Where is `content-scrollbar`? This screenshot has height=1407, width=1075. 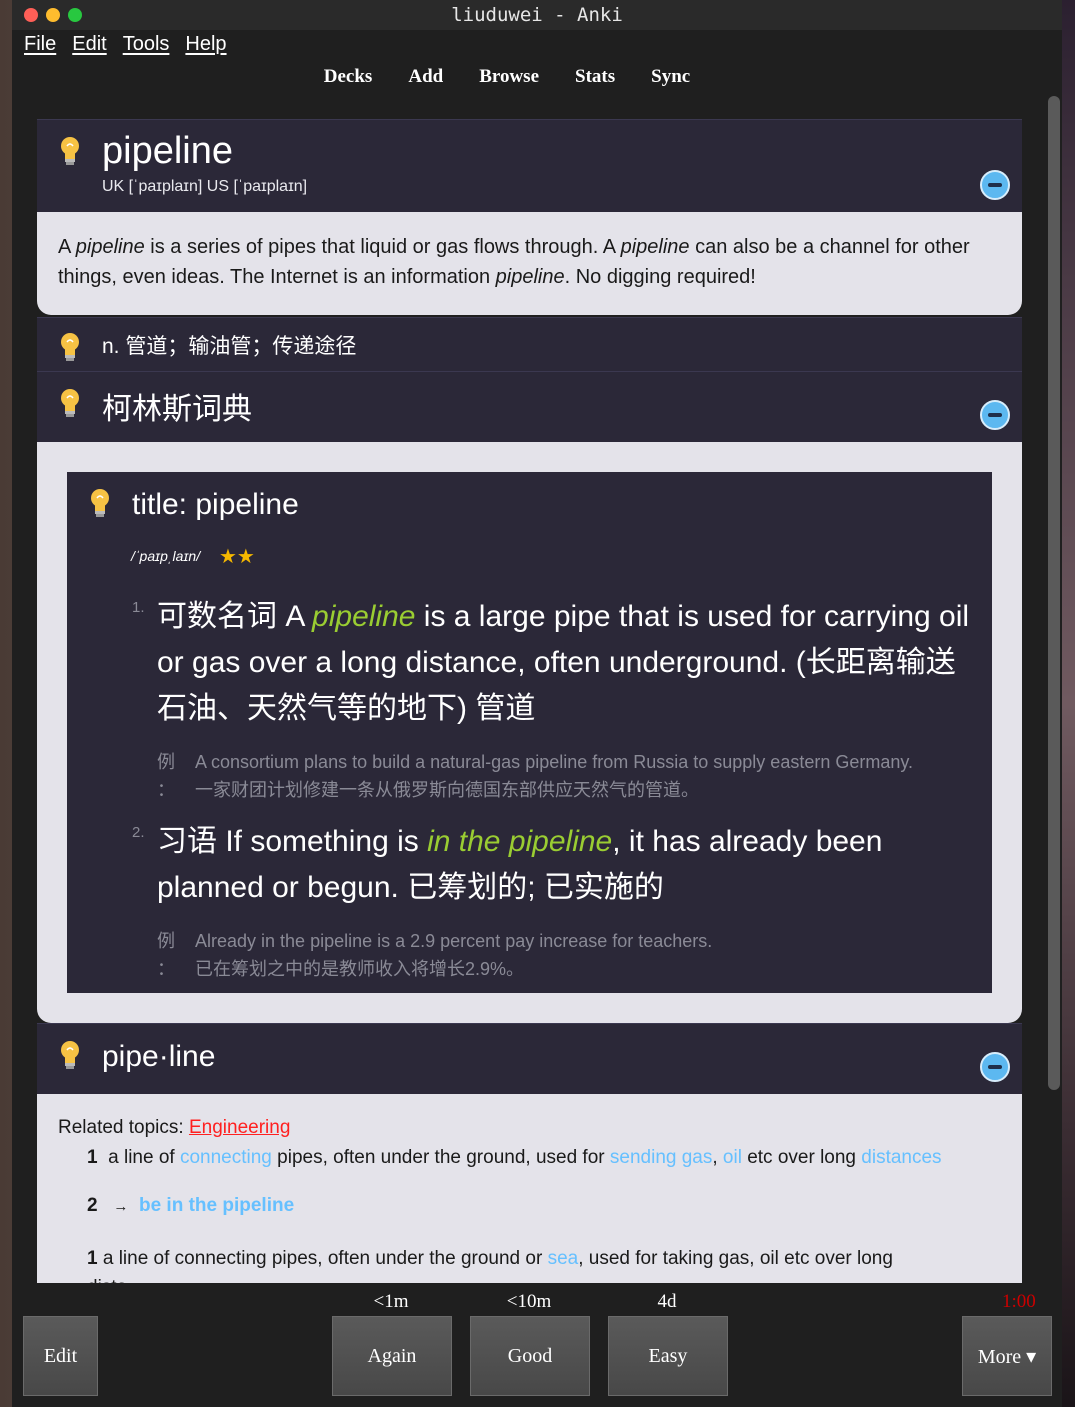
content-scrollbar is located at coordinates (1054, 593).